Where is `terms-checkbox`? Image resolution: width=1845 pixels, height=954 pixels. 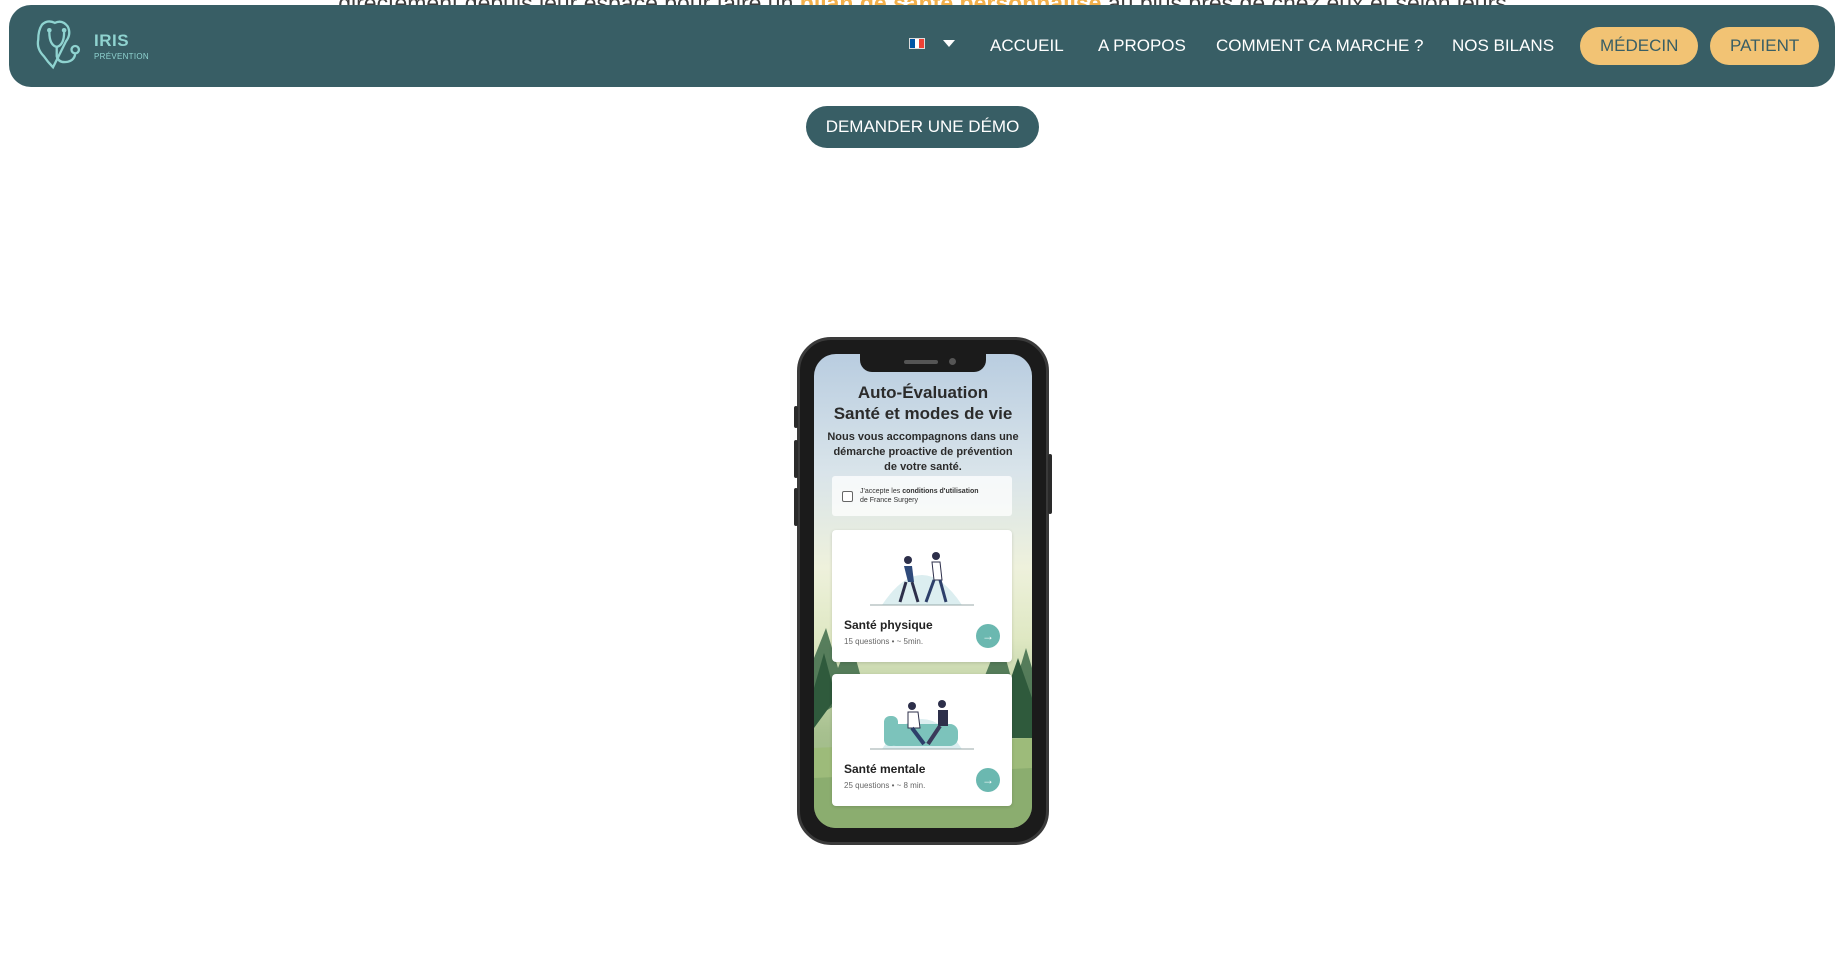 terms-checkbox is located at coordinates (847, 496).